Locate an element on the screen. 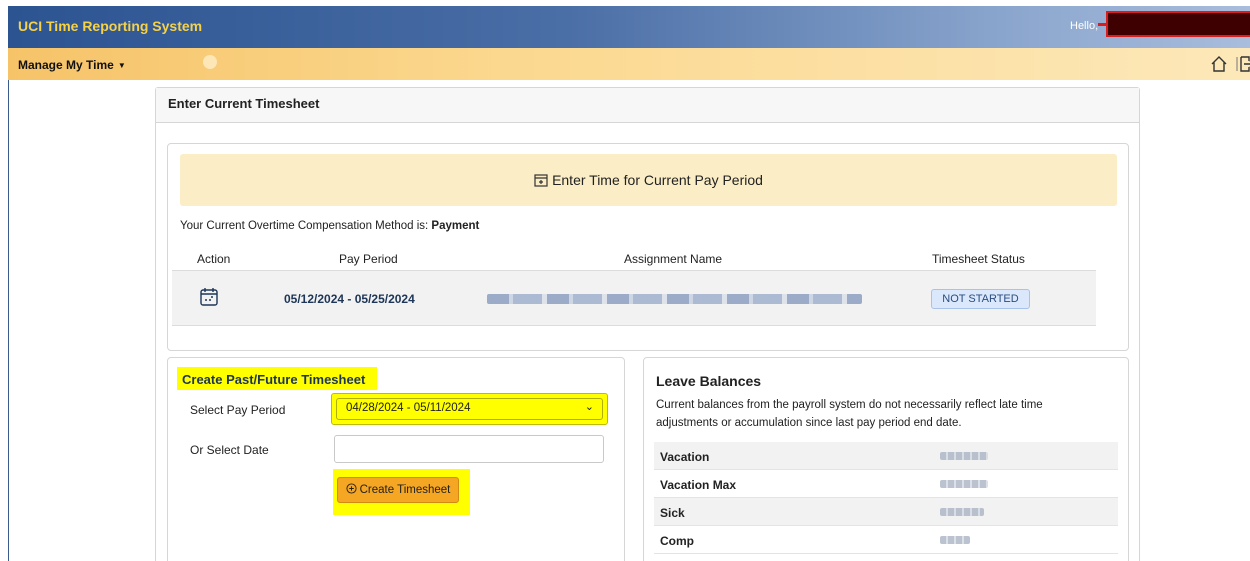 Image resolution: width=1250 pixels, height=561 pixels. left-border is located at coordinates (8, 320).